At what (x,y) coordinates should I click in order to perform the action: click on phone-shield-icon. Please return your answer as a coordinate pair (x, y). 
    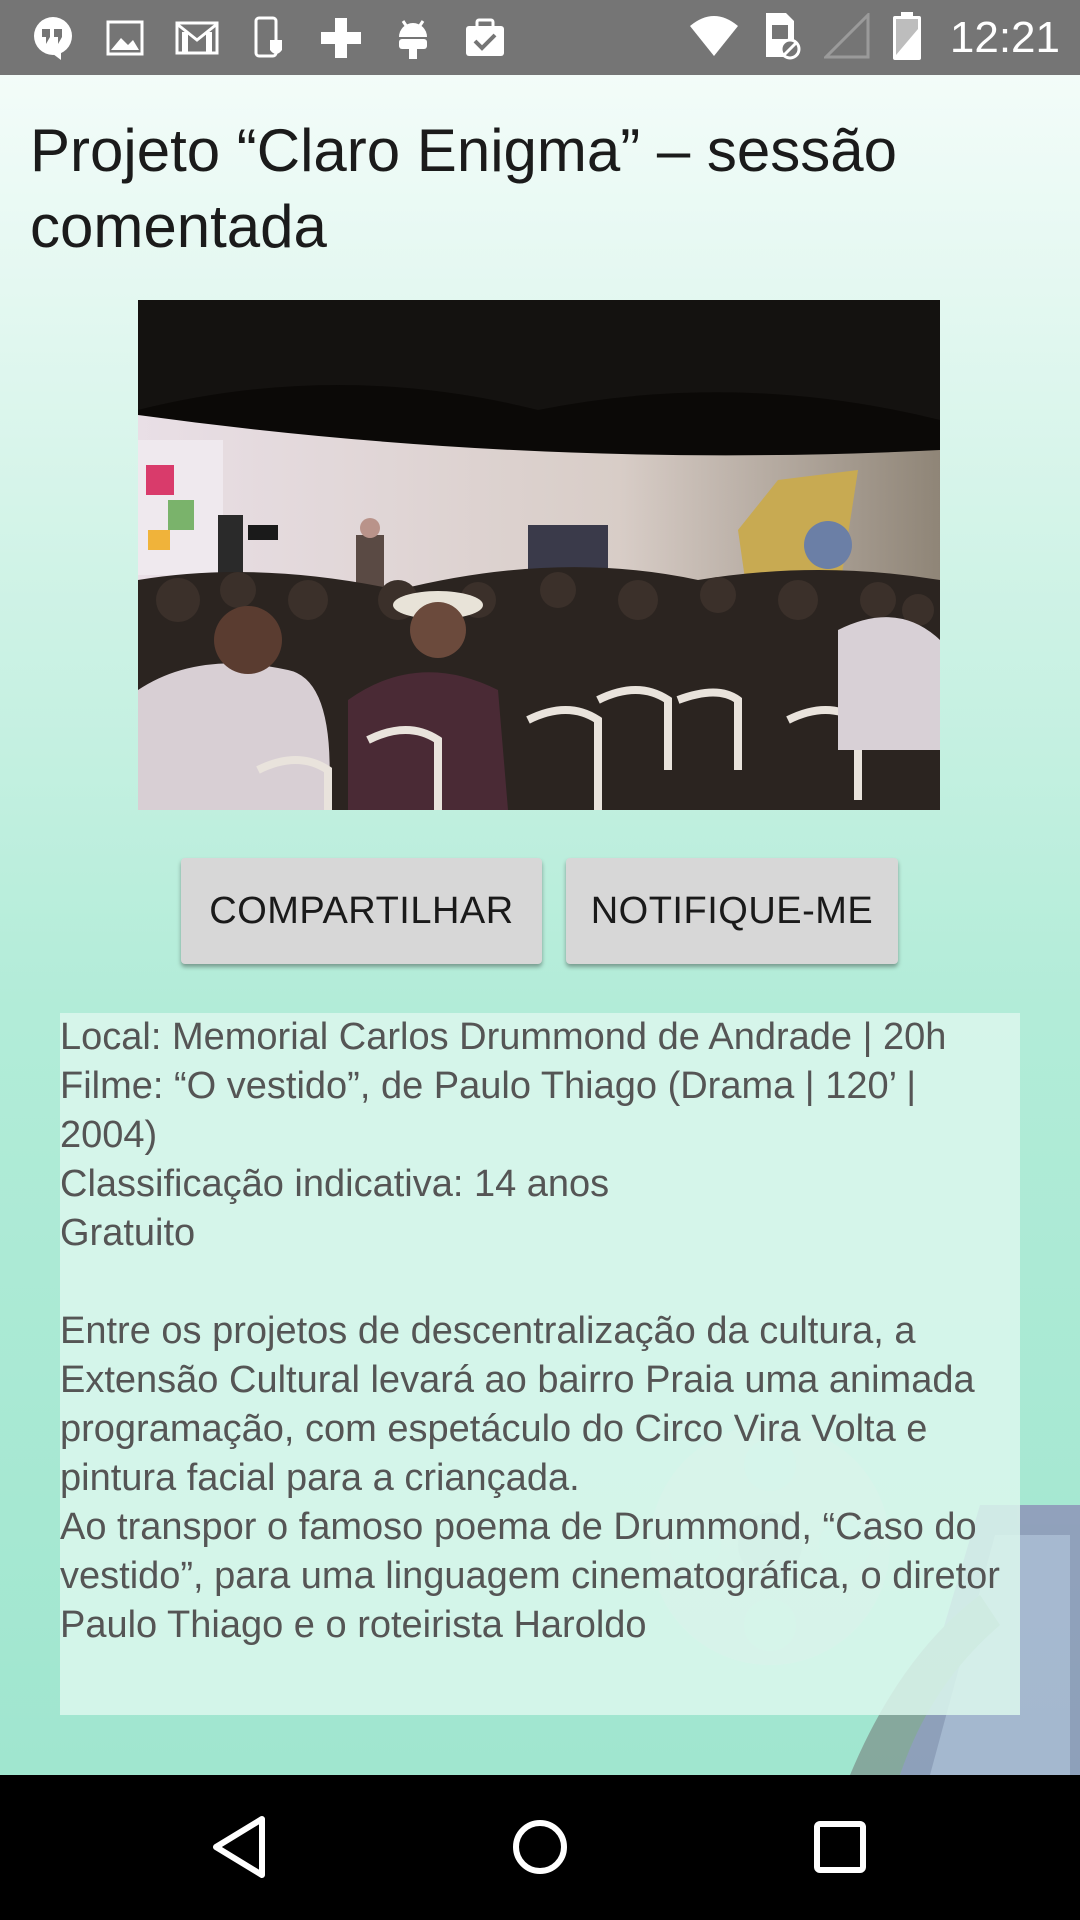
    Looking at the image, I should click on (269, 38).